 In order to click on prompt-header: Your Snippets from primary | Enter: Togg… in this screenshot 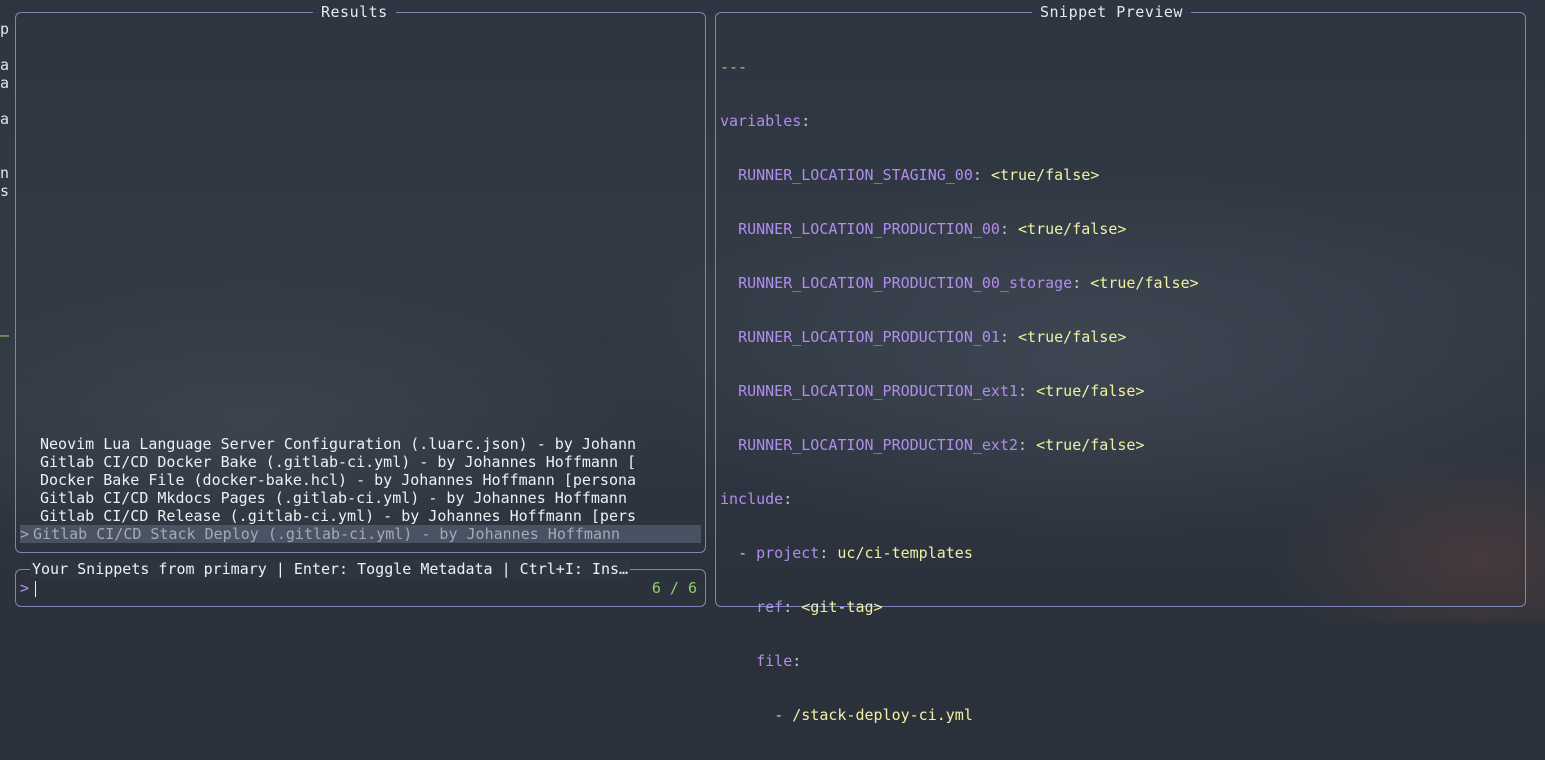, I will do `click(330, 569)`.